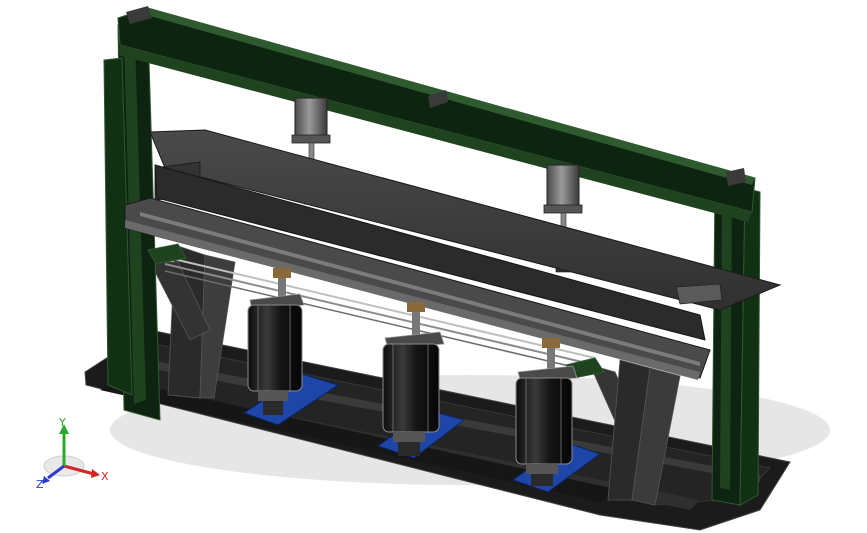  I want to click on x-axis-label: X, so click(105, 476).